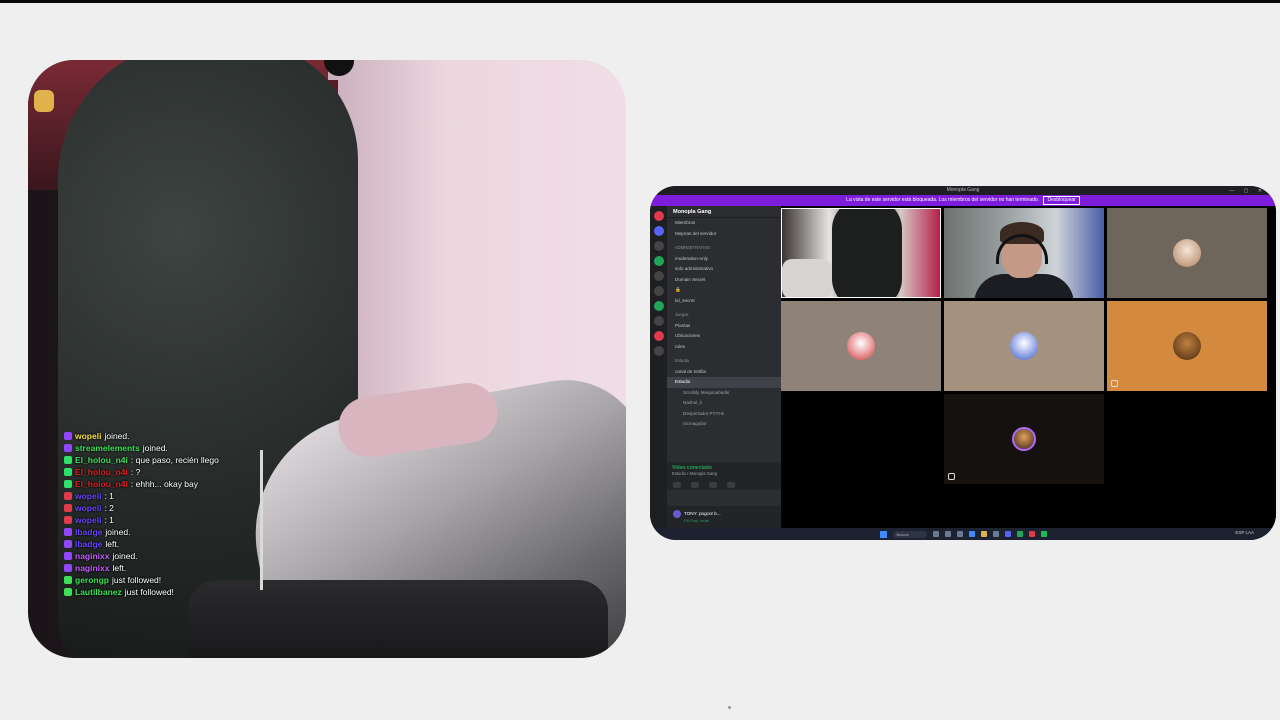  Describe the element at coordinates (149, 592) in the screenshot. I see `chat-text: just followed!` at that location.